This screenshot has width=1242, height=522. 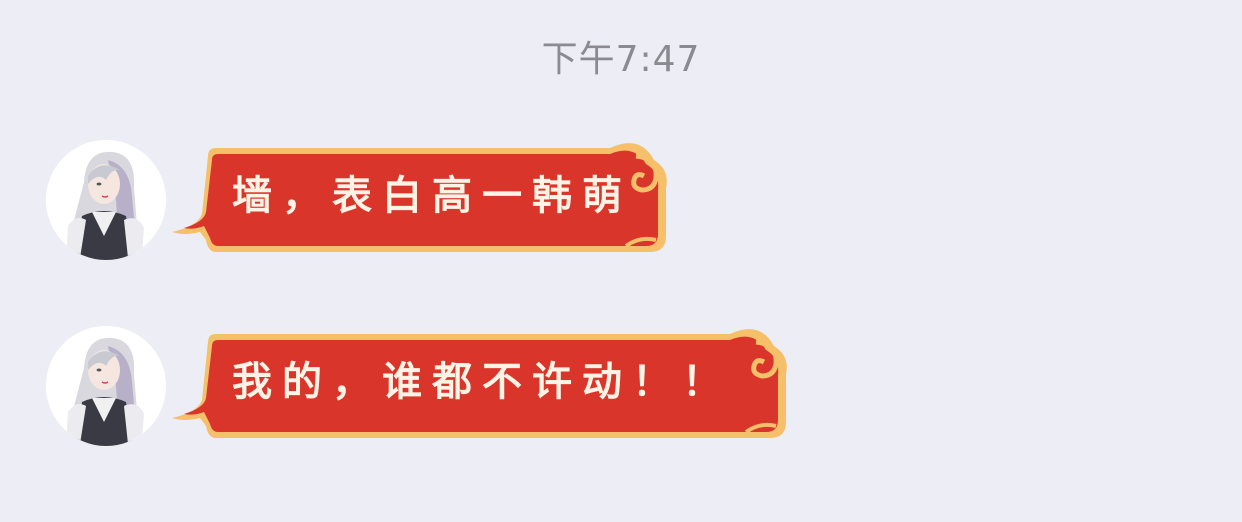 I want to click on message-text: 墙，表白高一韩萌, so click(x=432, y=195).